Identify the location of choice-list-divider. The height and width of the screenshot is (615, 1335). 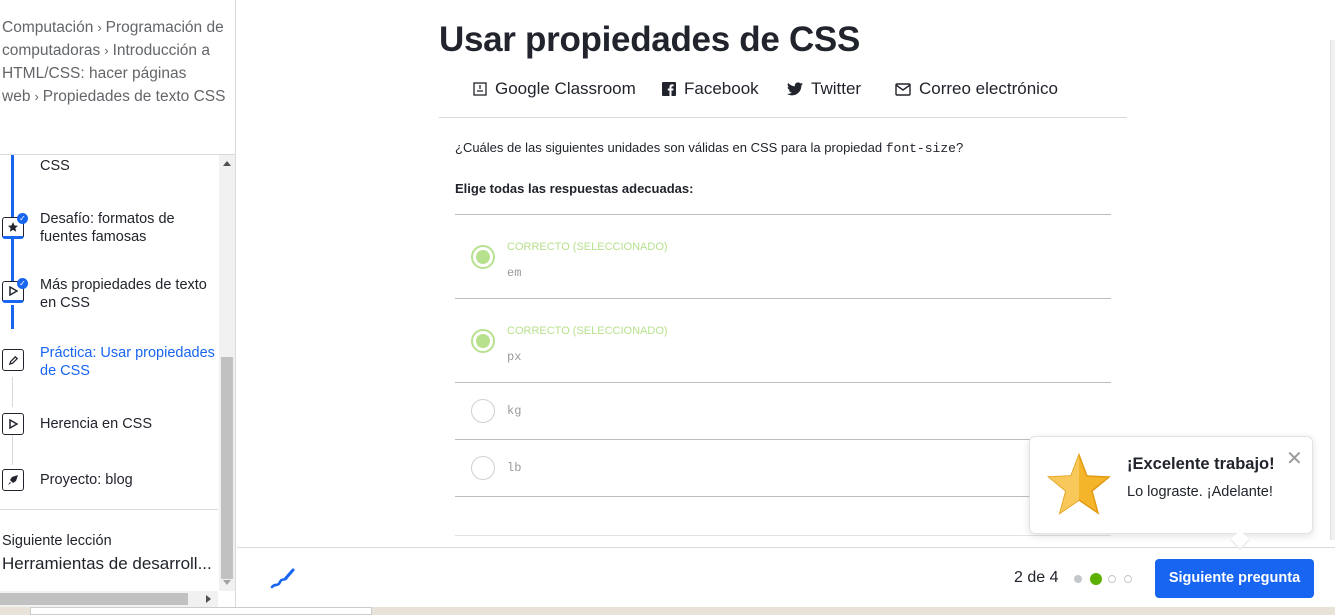
(783, 496).